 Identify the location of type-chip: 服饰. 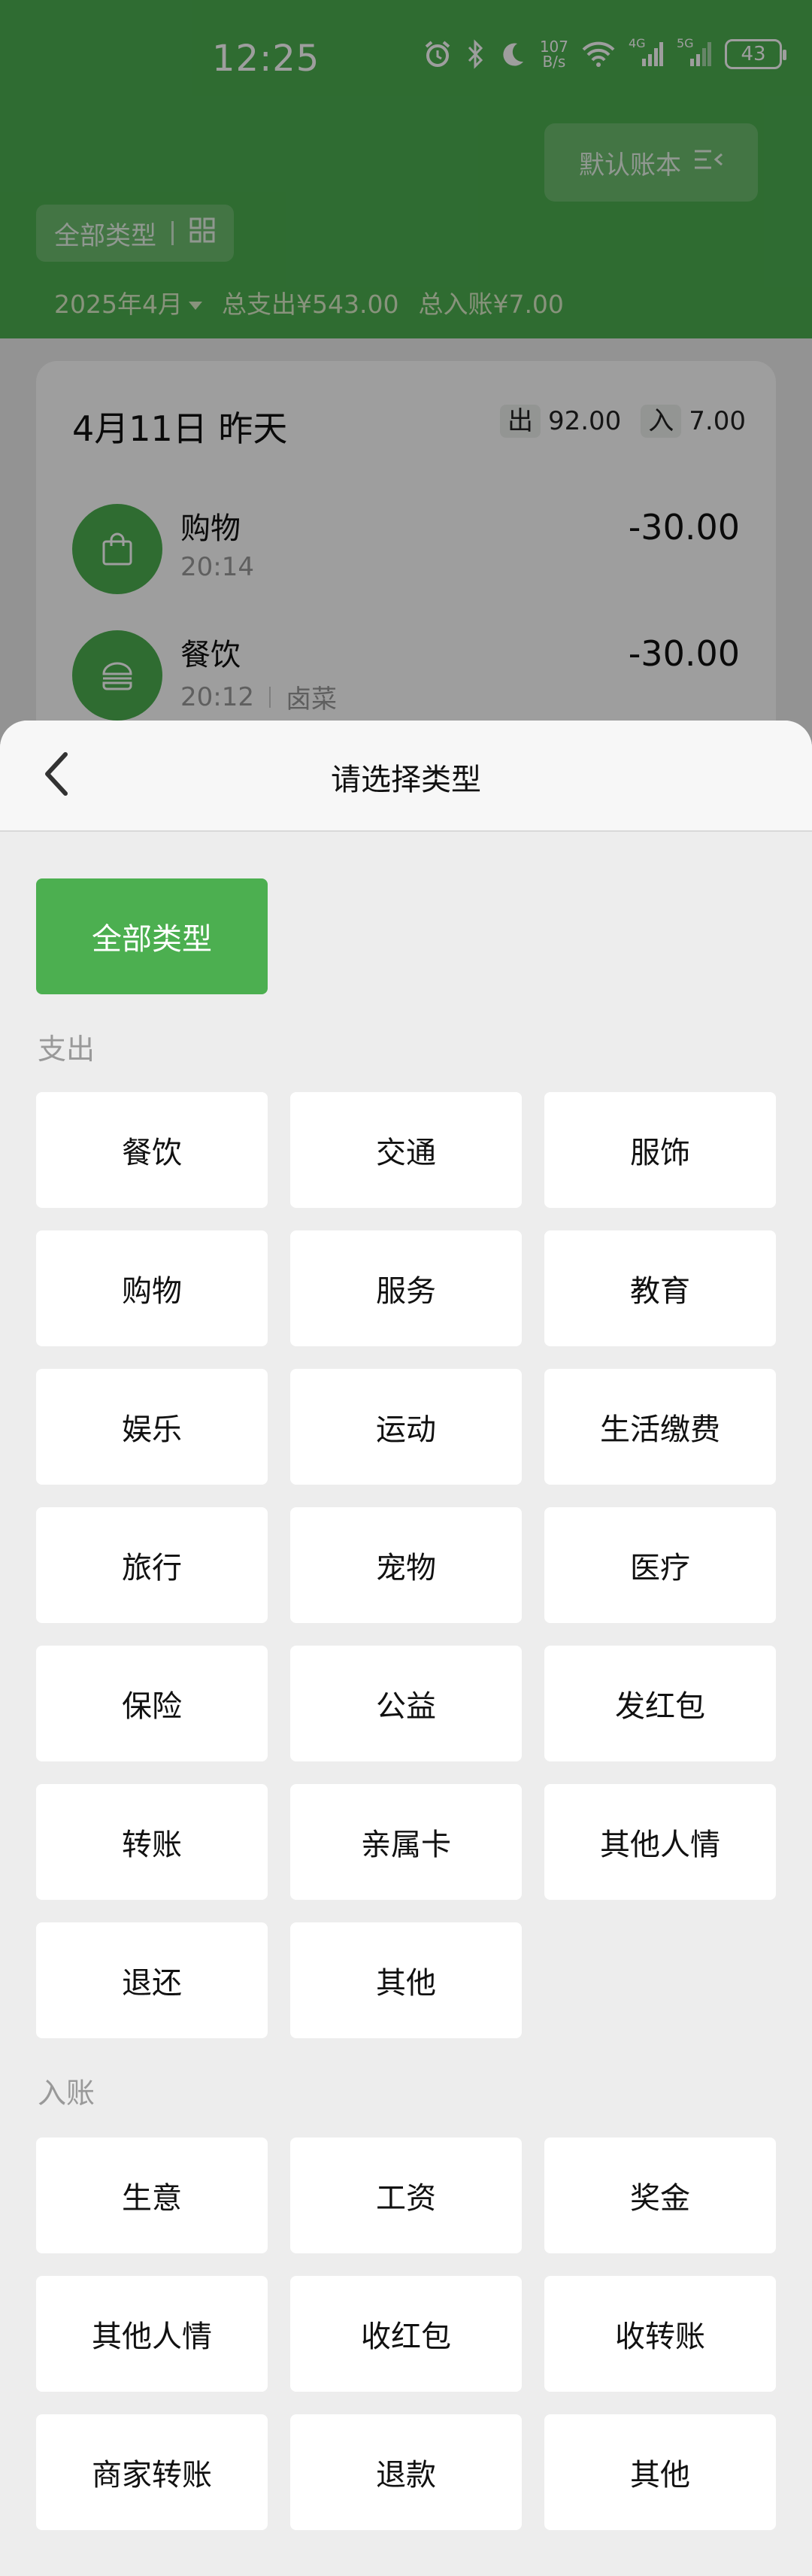
(660, 1150).